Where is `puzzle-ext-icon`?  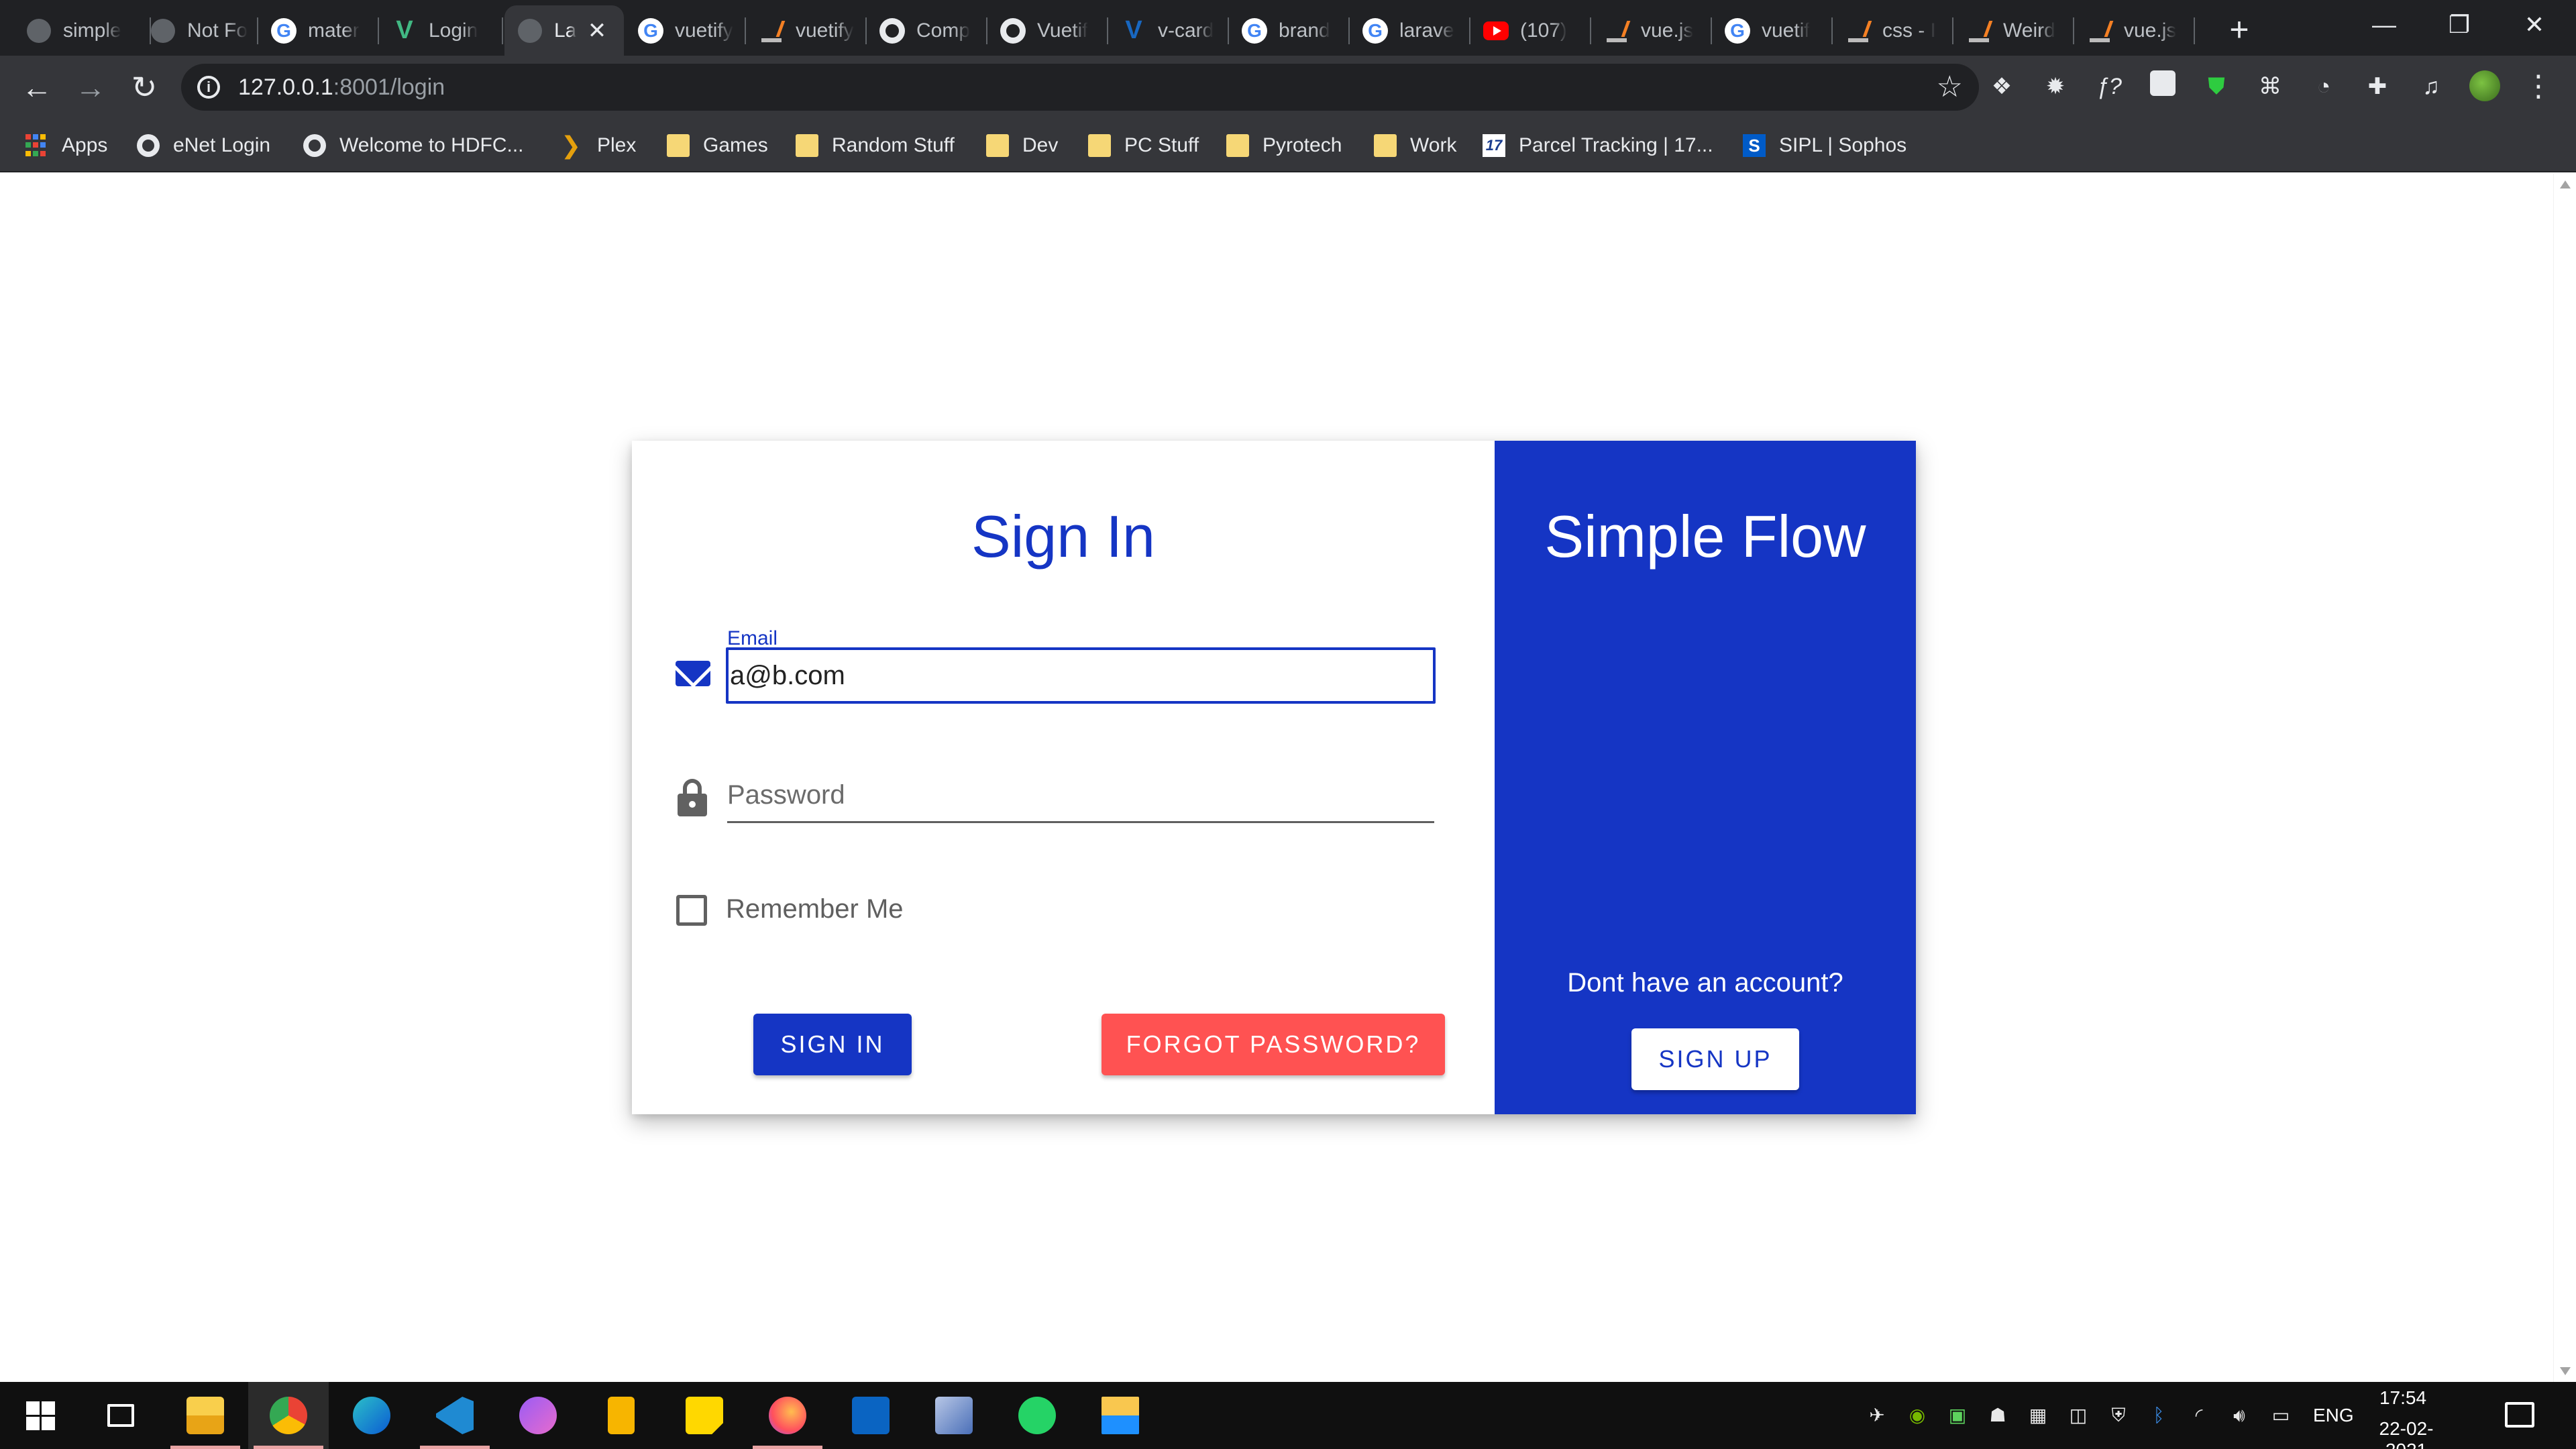
puzzle-ext-icon is located at coordinates (2163, 86).